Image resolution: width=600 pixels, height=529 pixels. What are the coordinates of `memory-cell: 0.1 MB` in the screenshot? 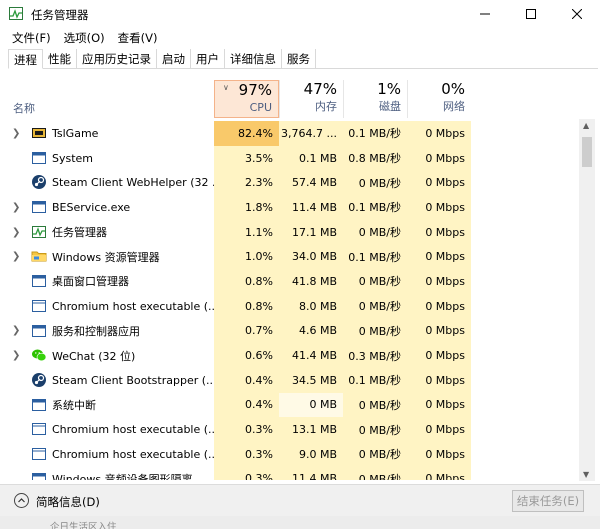 It's located at (311, 158).